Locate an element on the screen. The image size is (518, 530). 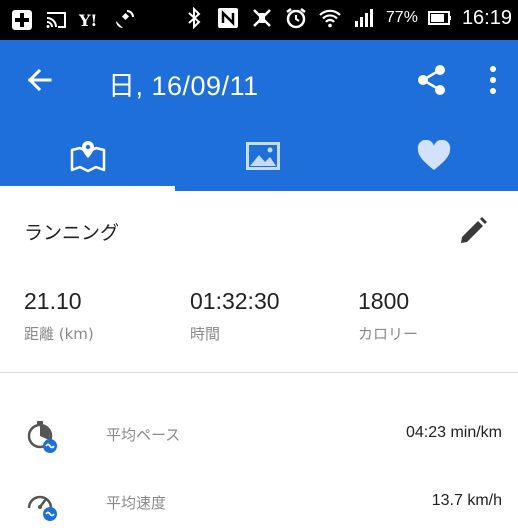
cast-icon is located at coordinates (56, 20).